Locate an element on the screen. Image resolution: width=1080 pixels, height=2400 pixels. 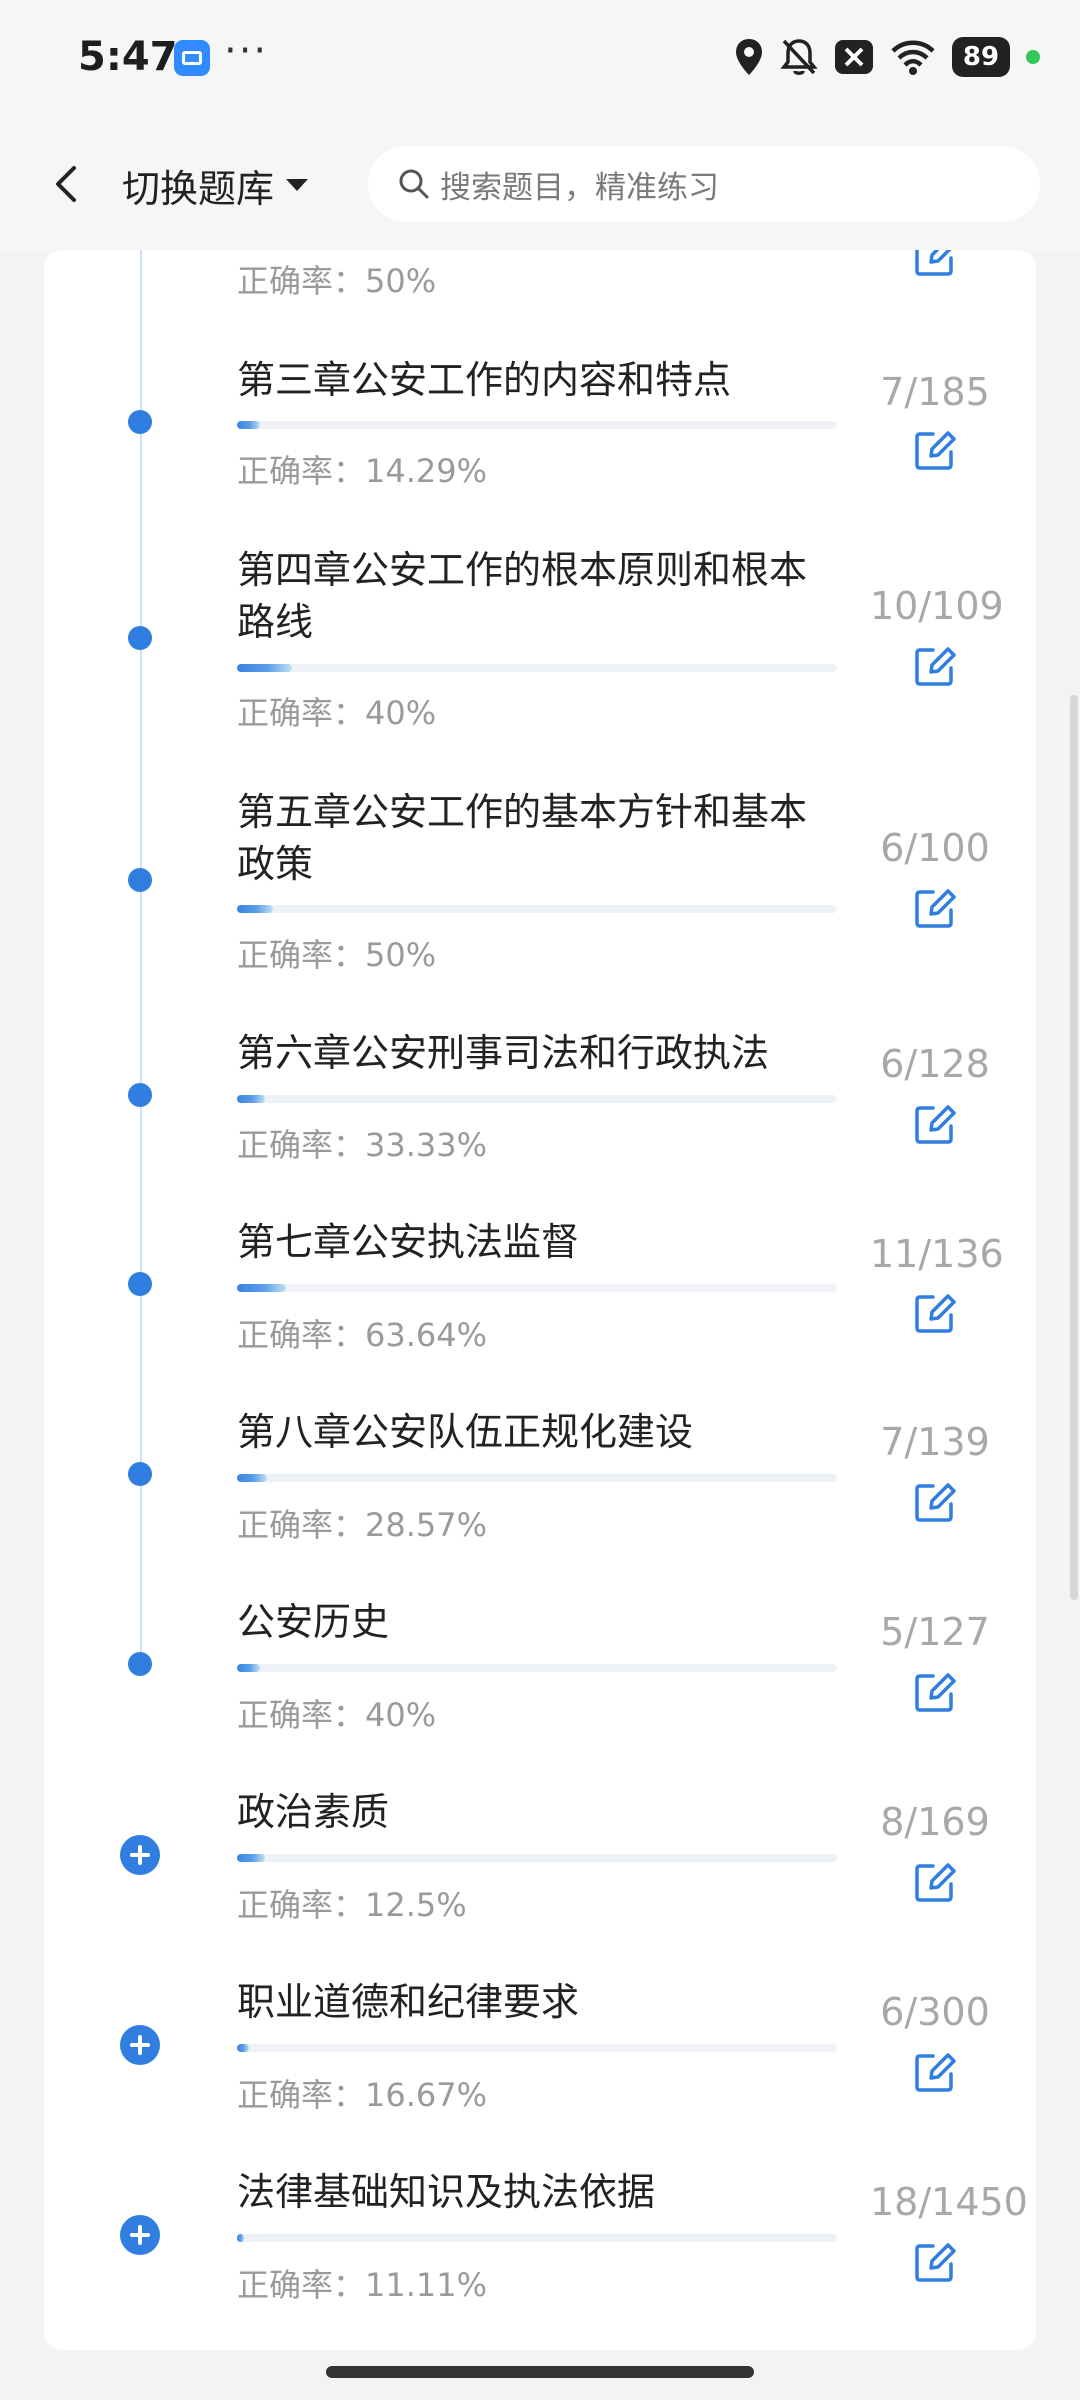
chapter-title: 职业道德和纪律要求 is located at coordinates (408, 2002).